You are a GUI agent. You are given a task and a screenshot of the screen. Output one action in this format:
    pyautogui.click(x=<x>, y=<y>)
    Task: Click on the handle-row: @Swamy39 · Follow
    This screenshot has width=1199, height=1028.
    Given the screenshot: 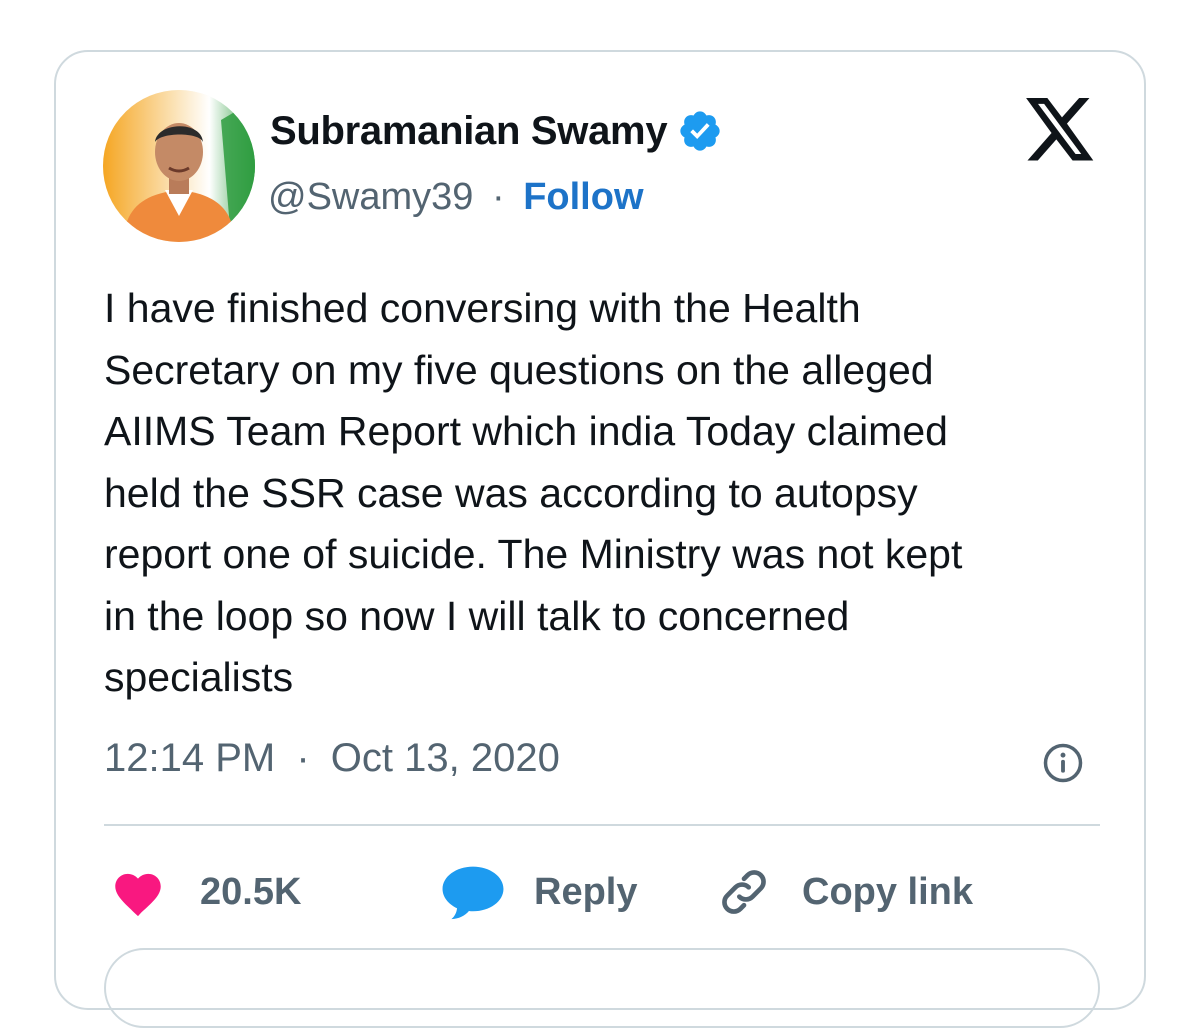 What is the action you would take?
    pyautogui.click(x=456, y=197)
    